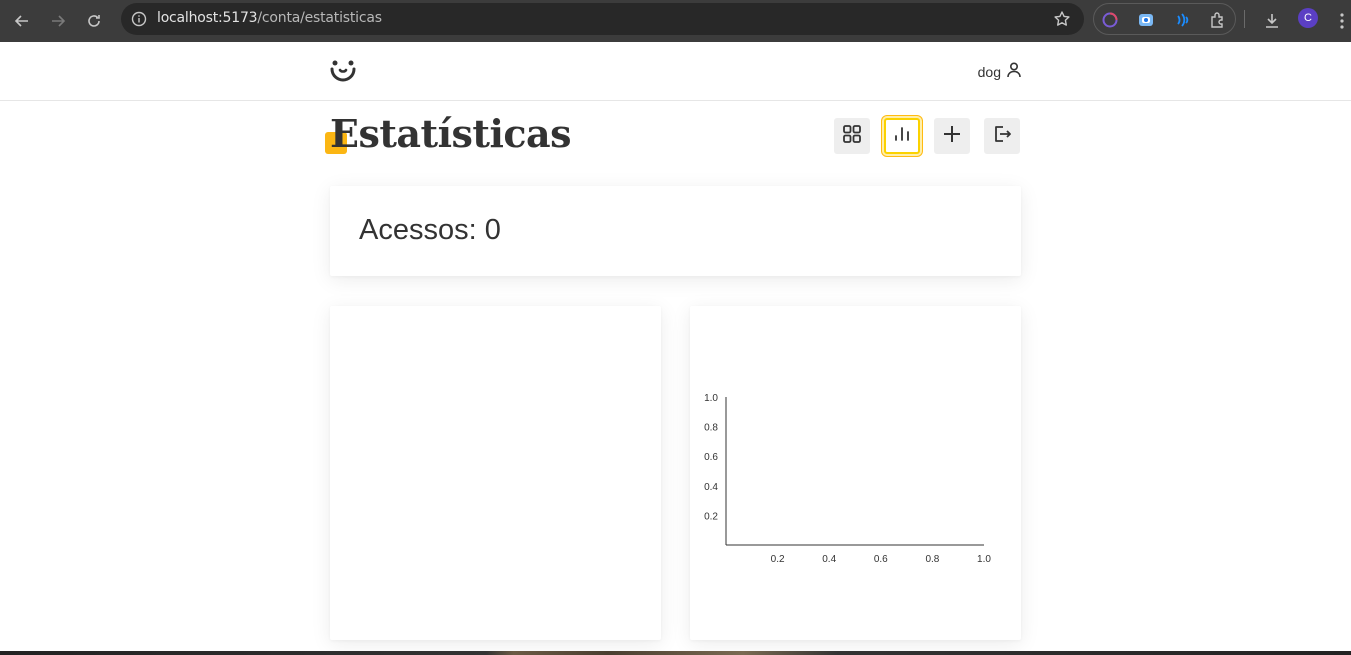  I want to click on toolbar-divider, so click(1244, 19).